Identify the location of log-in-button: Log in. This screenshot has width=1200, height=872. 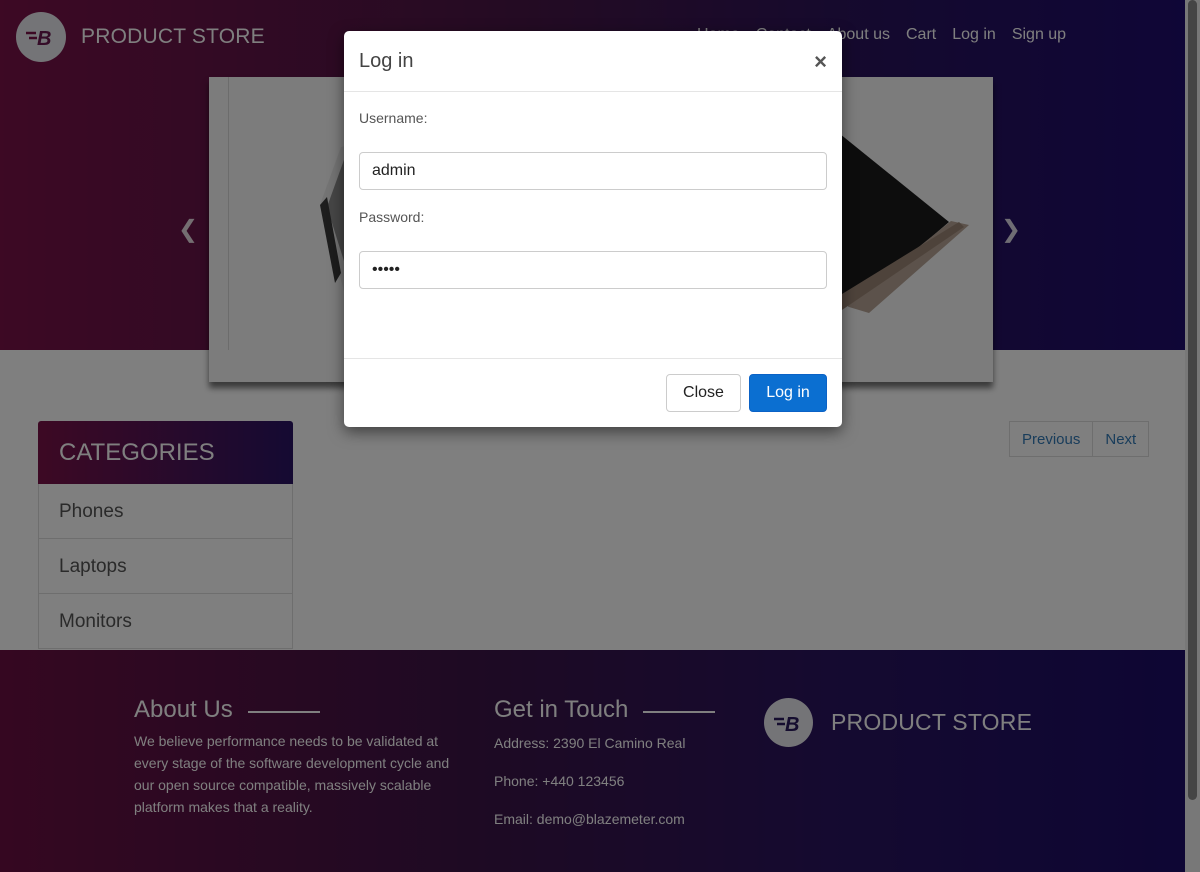
(788, 393).